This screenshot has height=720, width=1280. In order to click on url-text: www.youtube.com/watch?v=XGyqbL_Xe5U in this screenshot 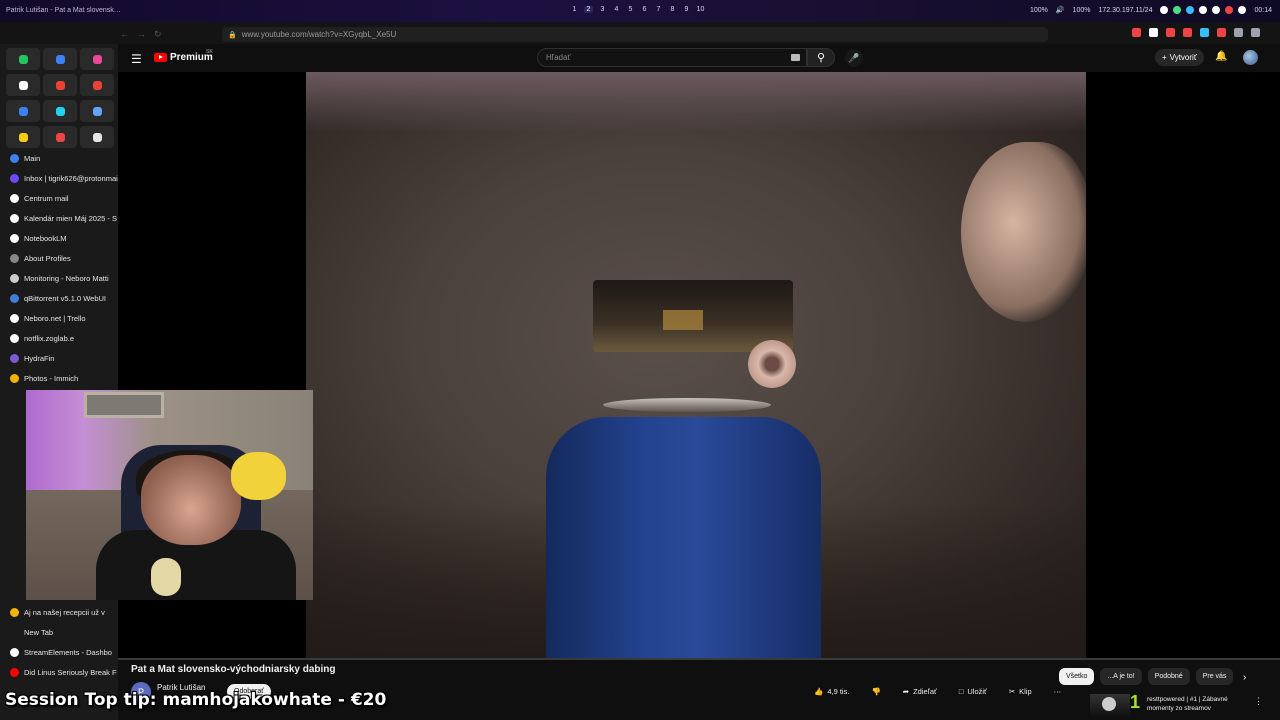, I will do `click(319, 34)`.